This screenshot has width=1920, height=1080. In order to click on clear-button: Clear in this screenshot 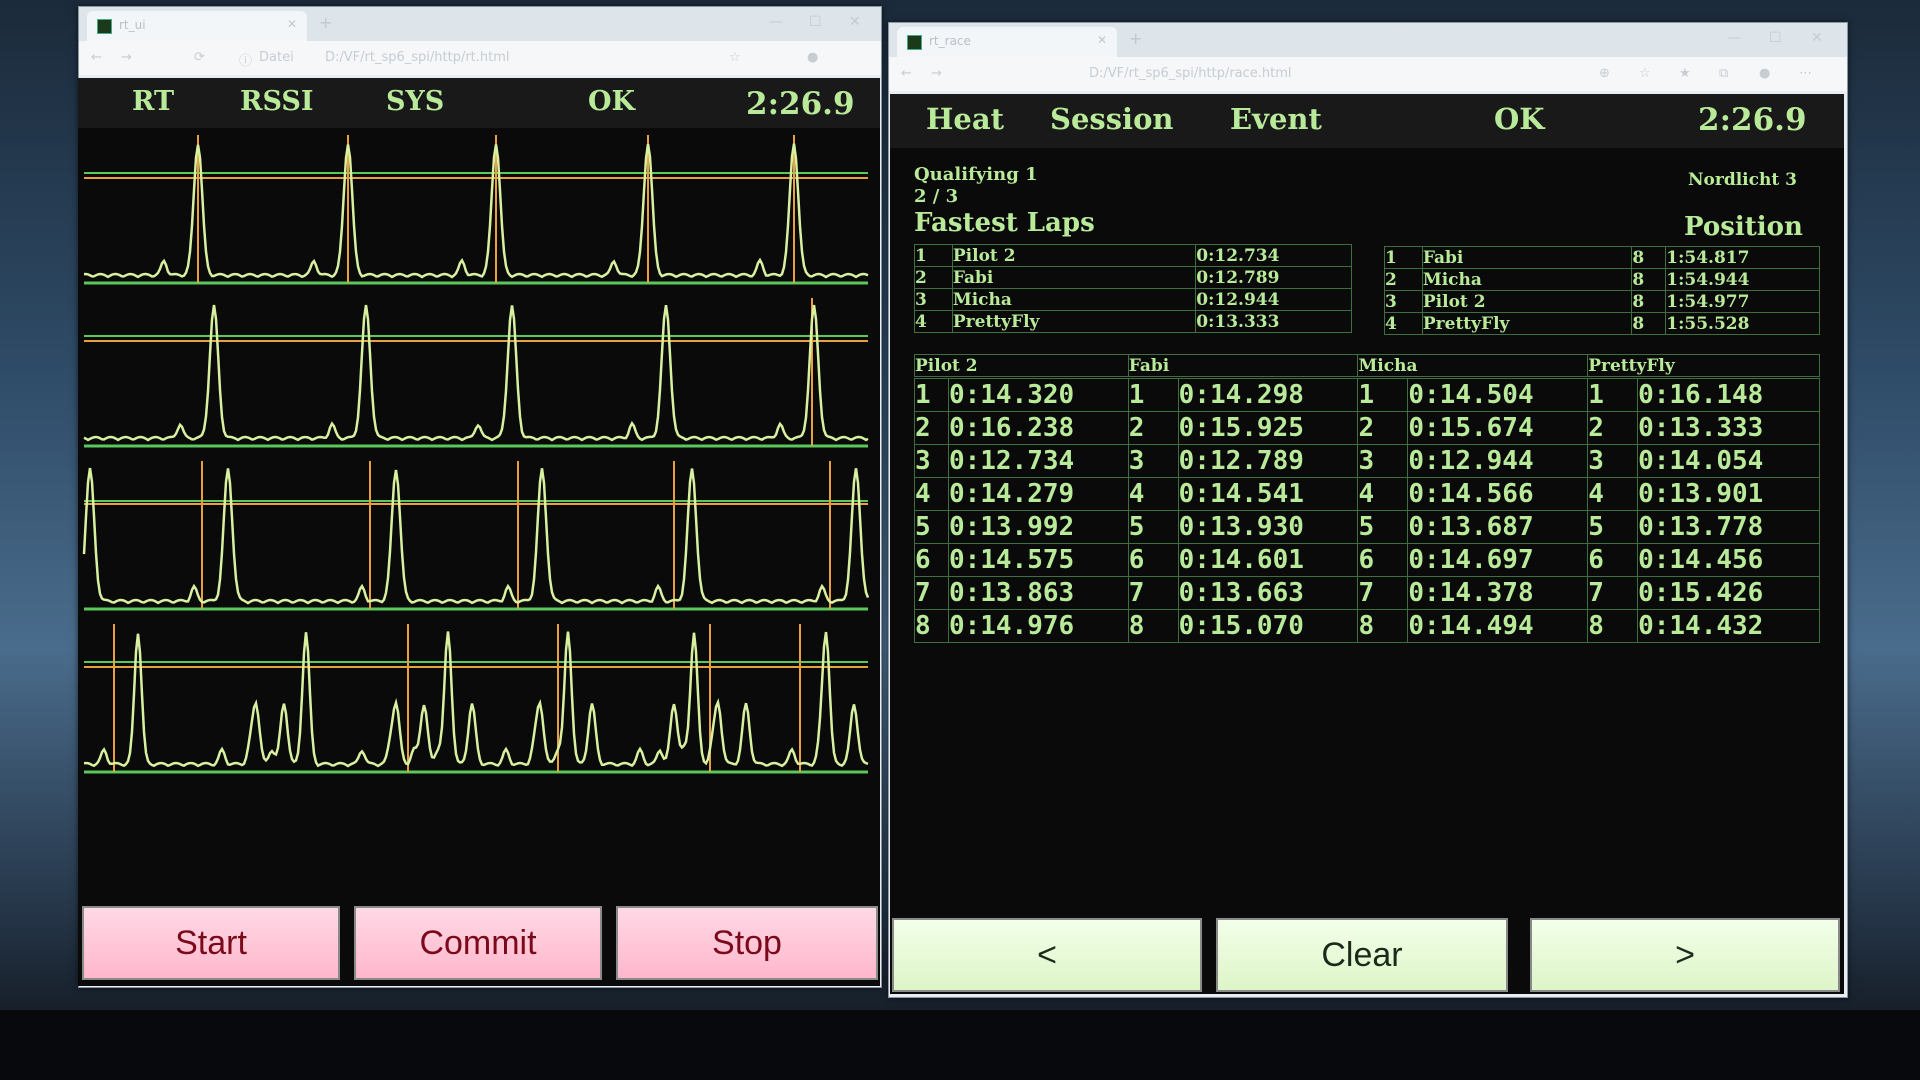, I will do `click(1362, 955)`.